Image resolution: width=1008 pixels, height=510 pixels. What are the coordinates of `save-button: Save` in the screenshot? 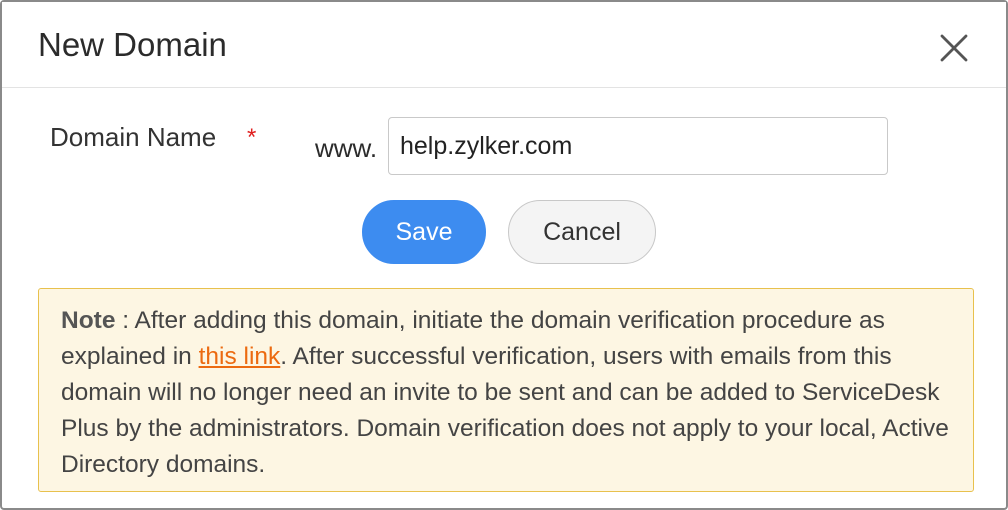 It's located at (424, 232).